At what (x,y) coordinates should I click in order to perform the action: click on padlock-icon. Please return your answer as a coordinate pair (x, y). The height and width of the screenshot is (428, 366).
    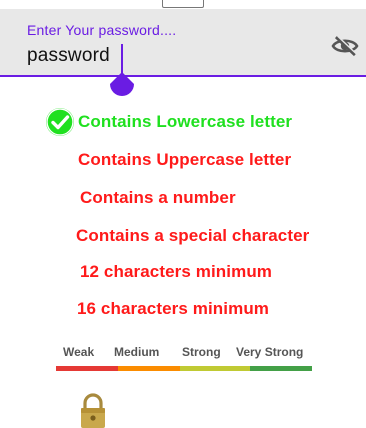
    Looking at the image, I should click on (93, 410).